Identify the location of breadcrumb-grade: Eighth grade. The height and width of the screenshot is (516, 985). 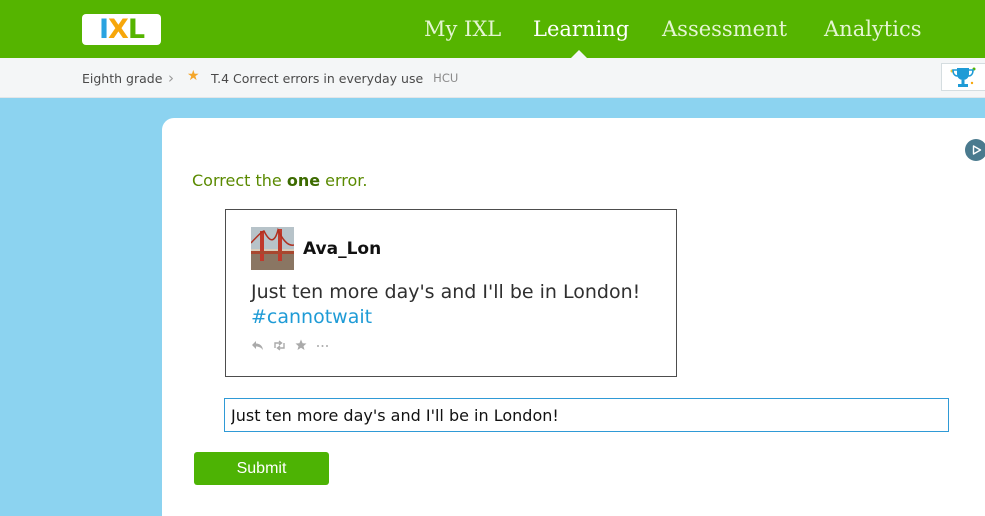
(122, 78).